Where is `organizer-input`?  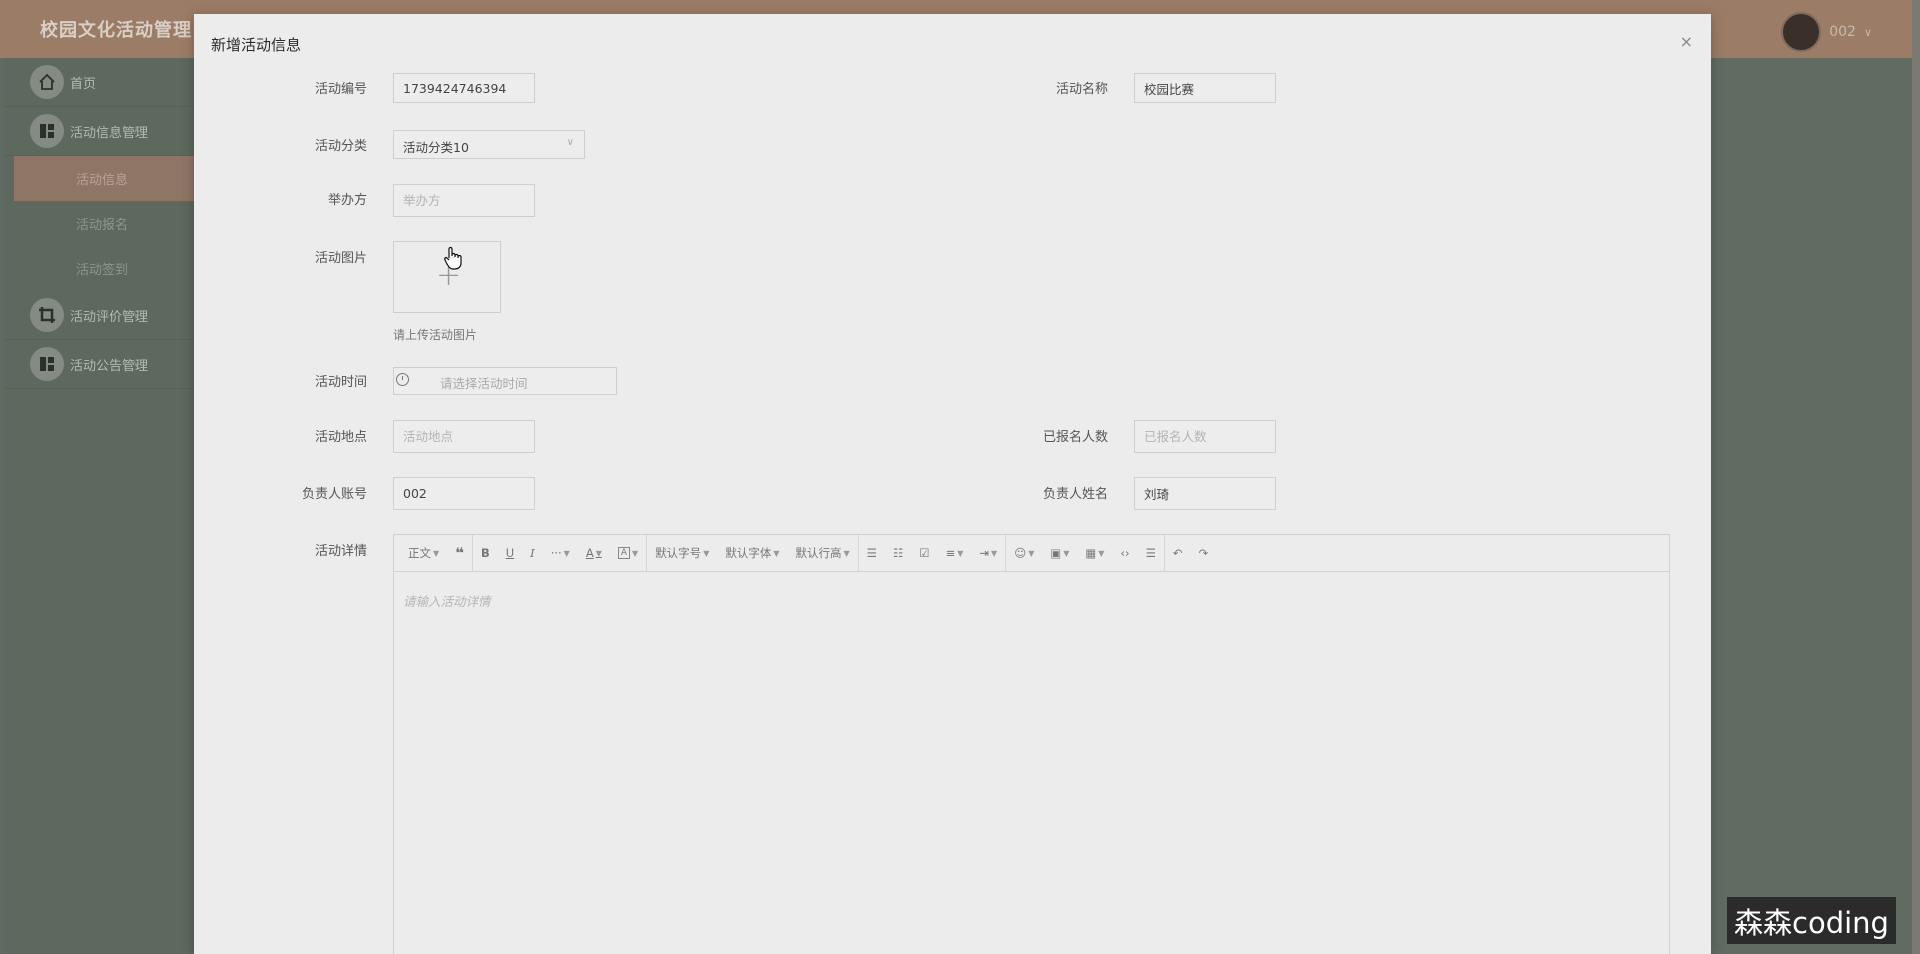 organizer-input is located at coordinates (464, 200).